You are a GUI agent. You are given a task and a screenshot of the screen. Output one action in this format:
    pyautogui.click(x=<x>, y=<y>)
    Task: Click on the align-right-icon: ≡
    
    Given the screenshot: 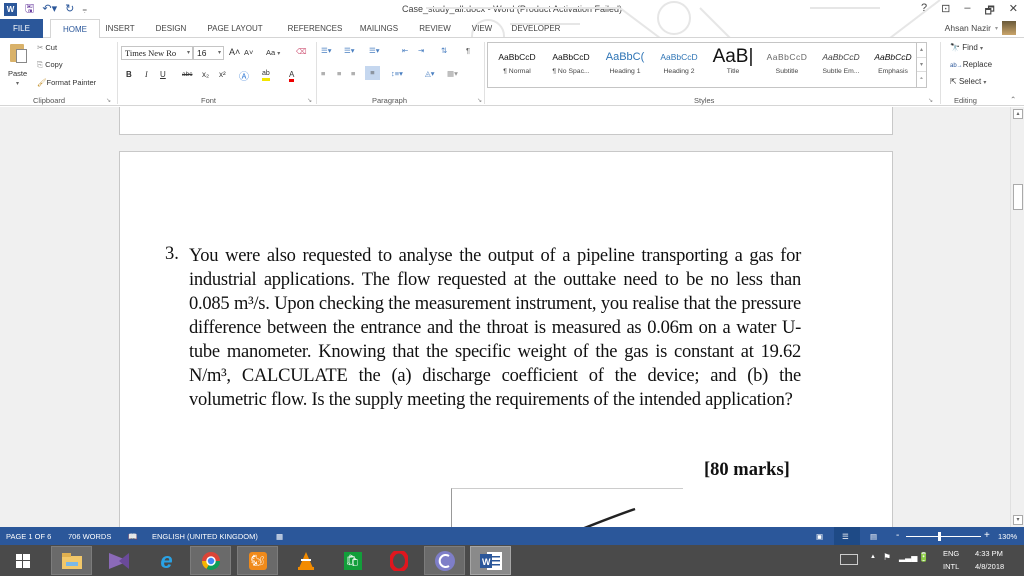 What is the action you would take?
    pyautogui.click(x=353, y=73)
    